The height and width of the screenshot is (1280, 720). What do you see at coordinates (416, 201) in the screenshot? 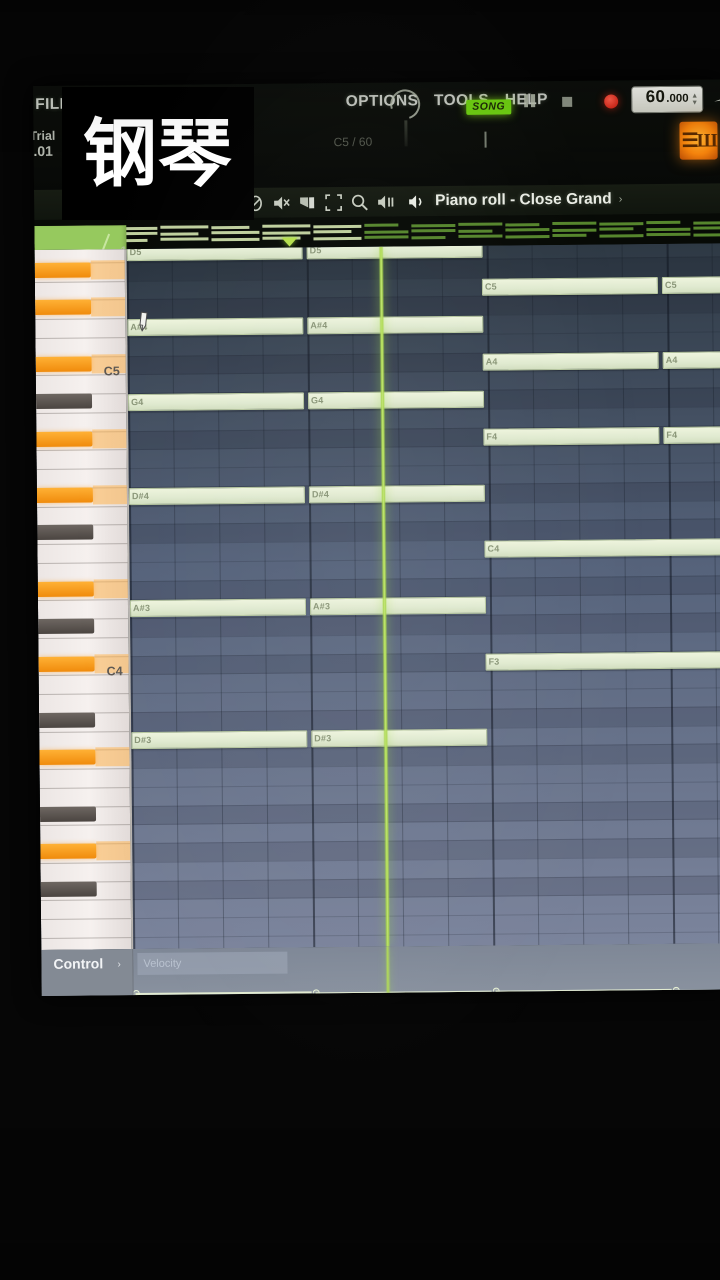
I see `channel-speaker-icon` at bounding box center [416, 201].